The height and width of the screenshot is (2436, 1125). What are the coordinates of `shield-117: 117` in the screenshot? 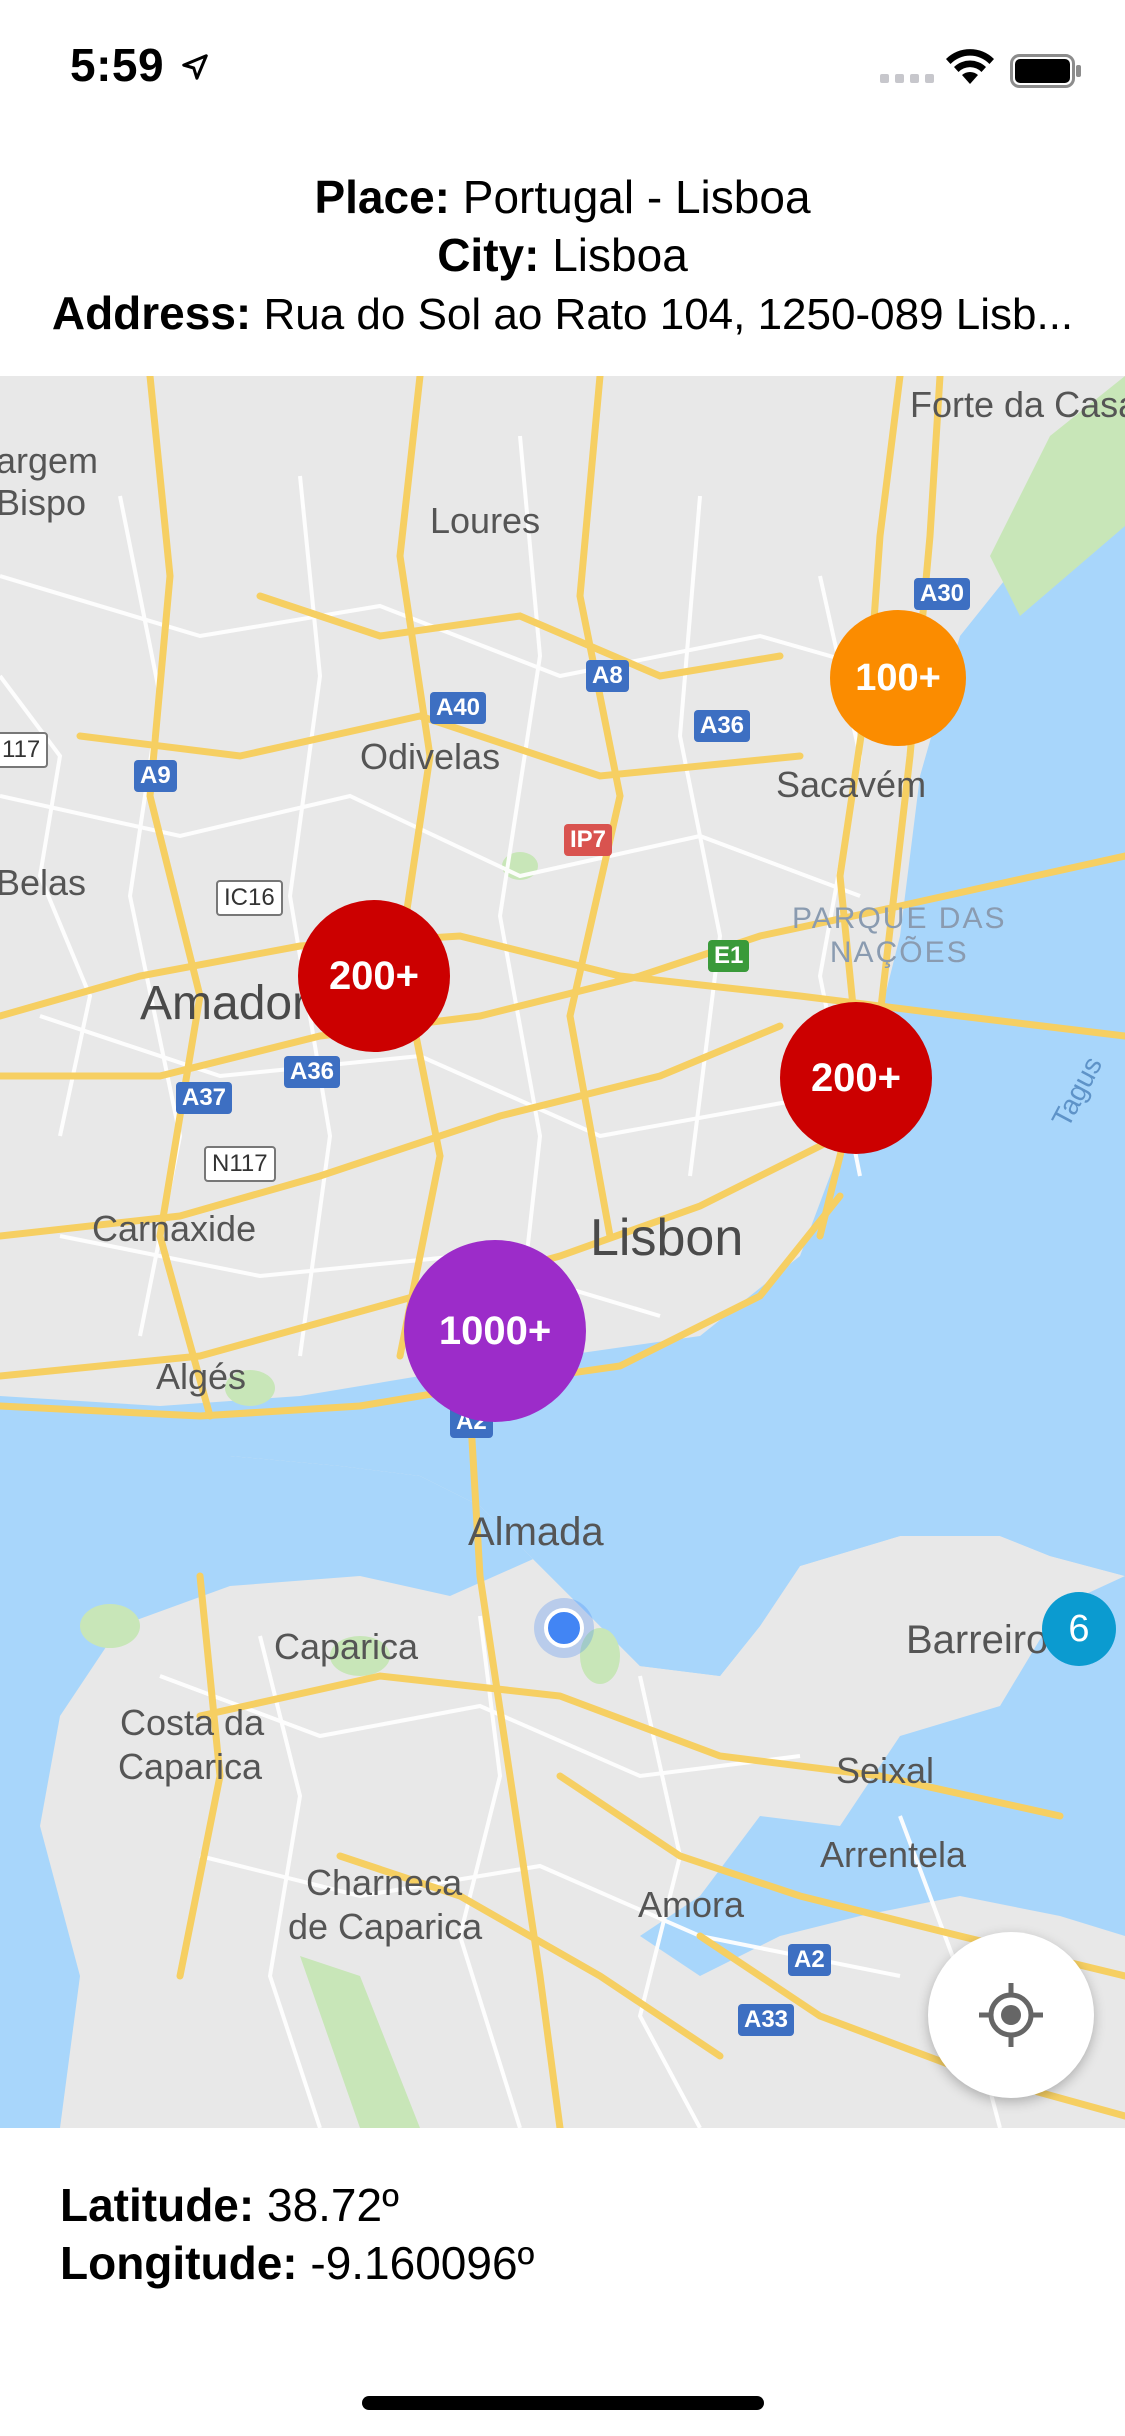 It's located at (24, 750).